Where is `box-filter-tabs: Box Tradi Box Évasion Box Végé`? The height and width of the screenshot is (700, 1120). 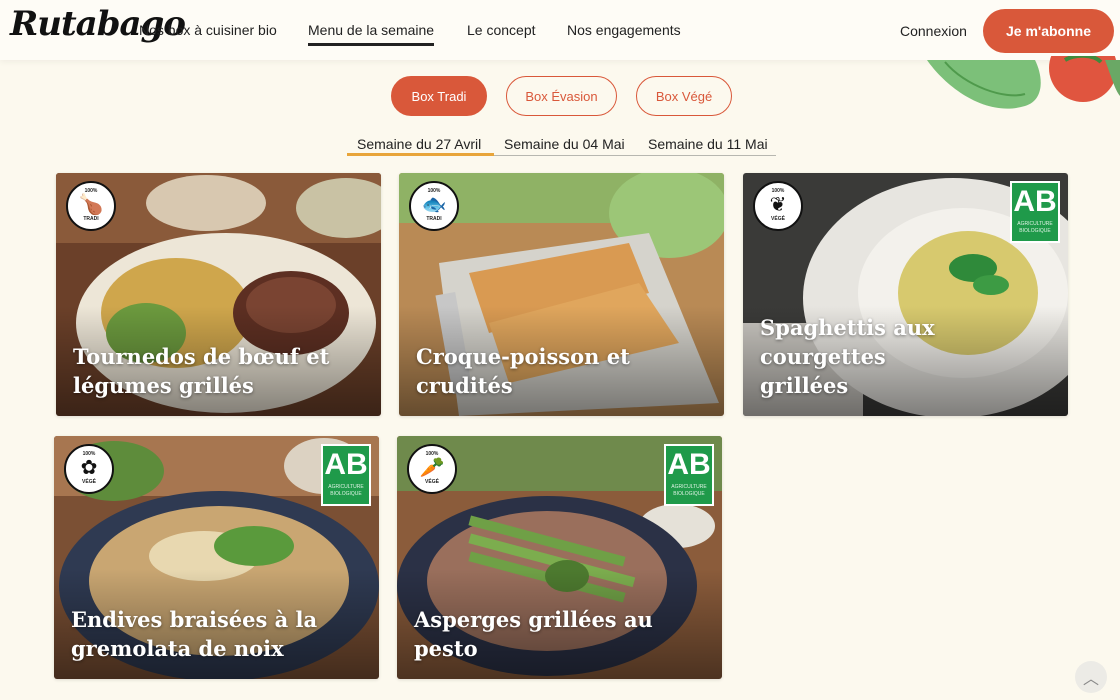 box-filter-tabs: Box Tradi Box Évasion Box Végé is located at coordinates (560, 96).